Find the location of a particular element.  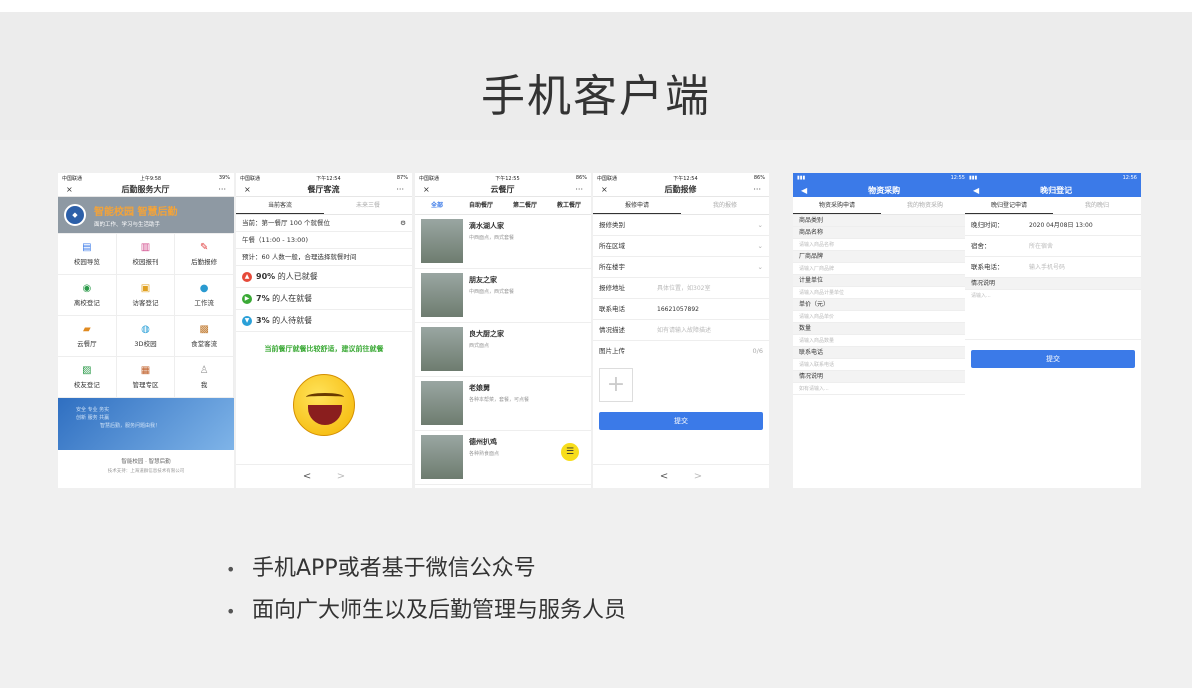

field-label: 数量 is located at coordinates (881, 329).